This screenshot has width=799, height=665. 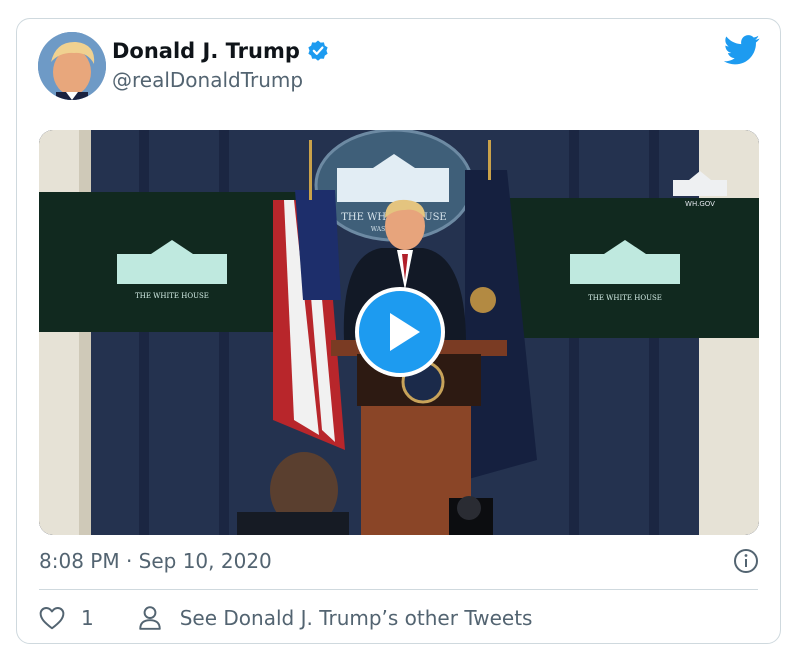 I want to click on camera, so click(x=471, y=515).